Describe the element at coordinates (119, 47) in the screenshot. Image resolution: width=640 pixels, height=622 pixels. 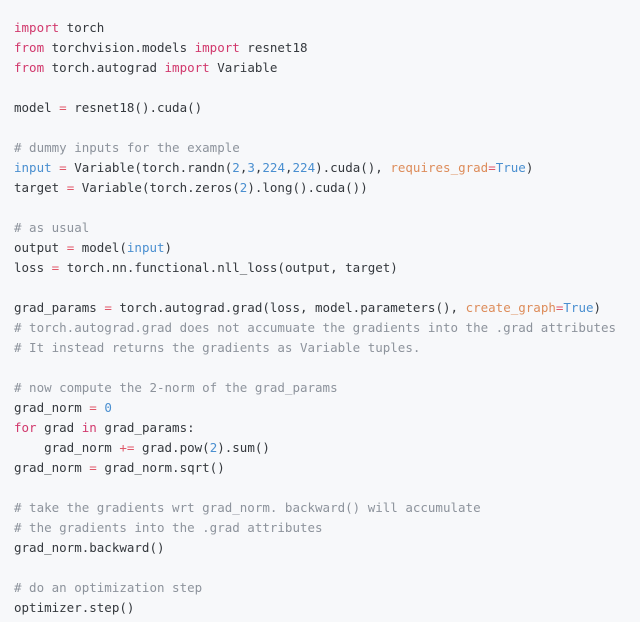
I see `plain-token: torchvision.models` at that location.